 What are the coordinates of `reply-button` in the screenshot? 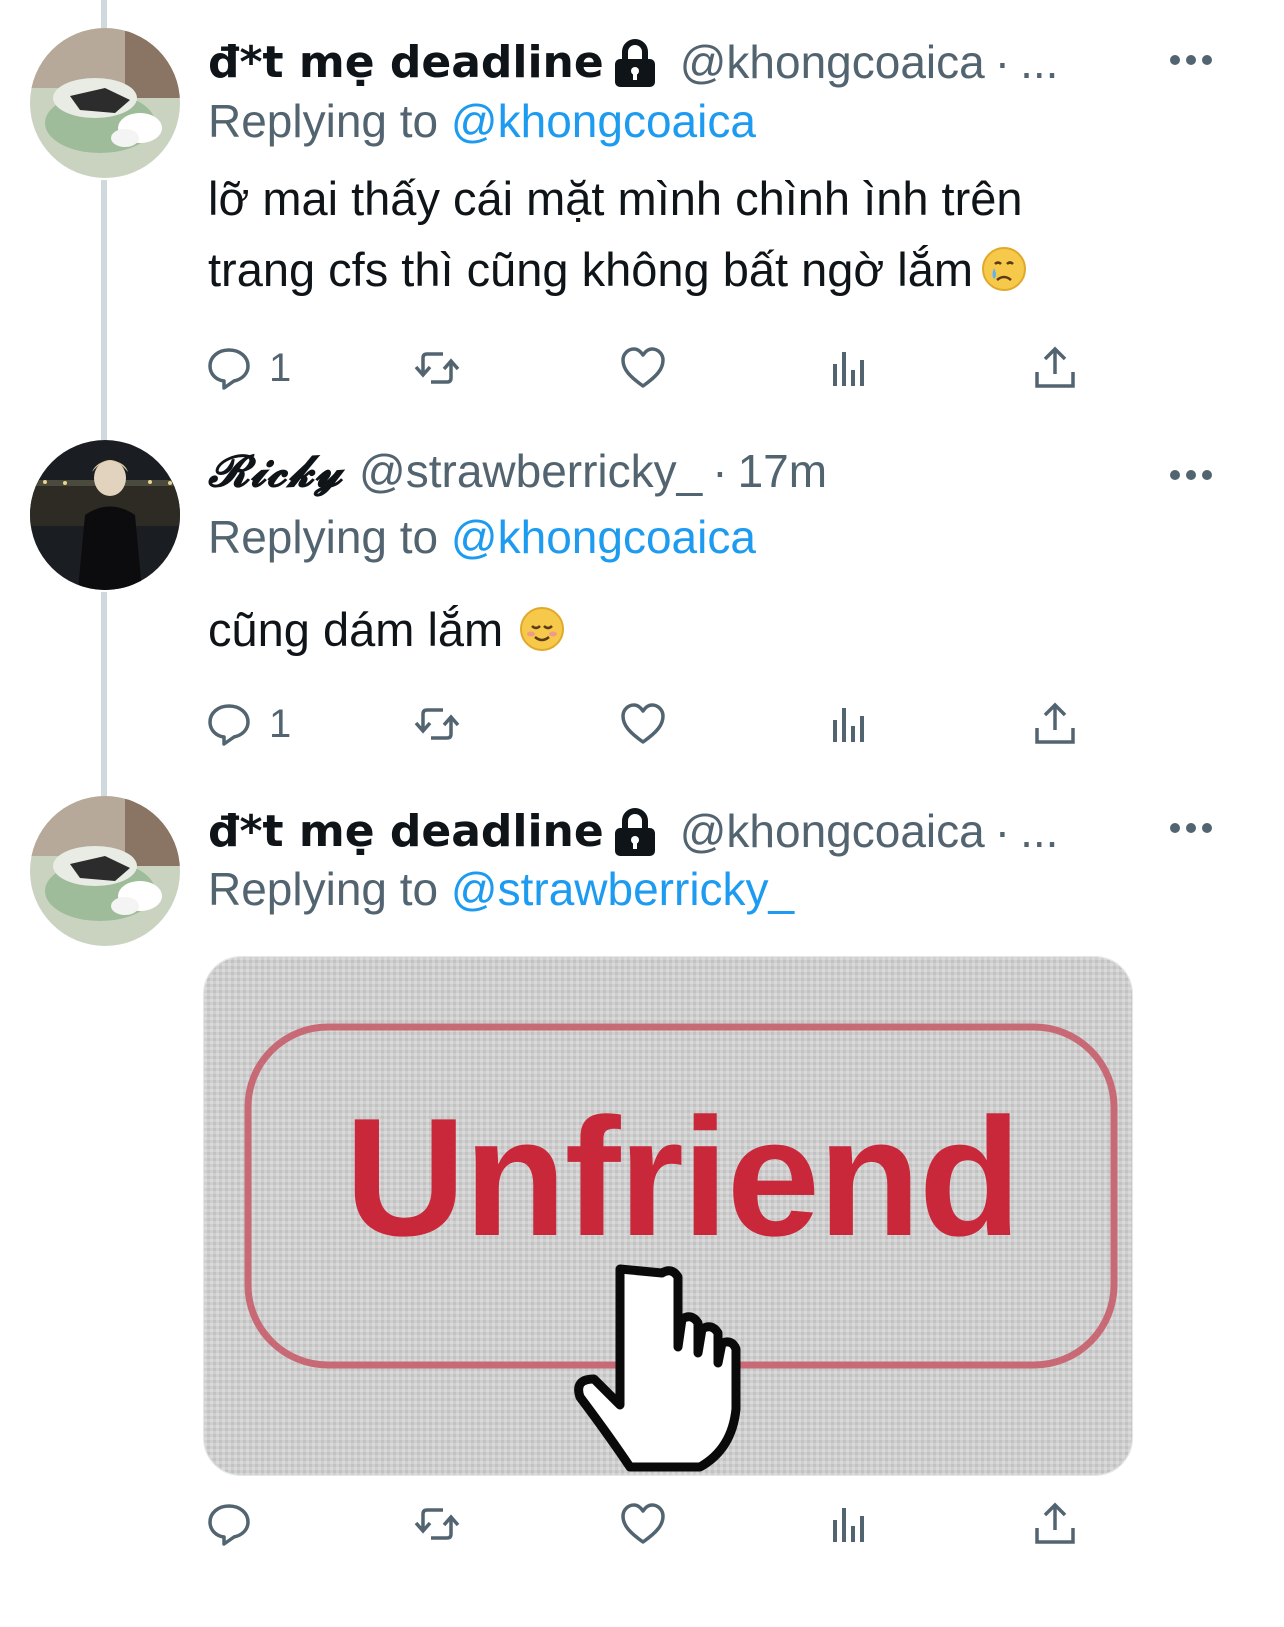 It's located at (237, 1524).